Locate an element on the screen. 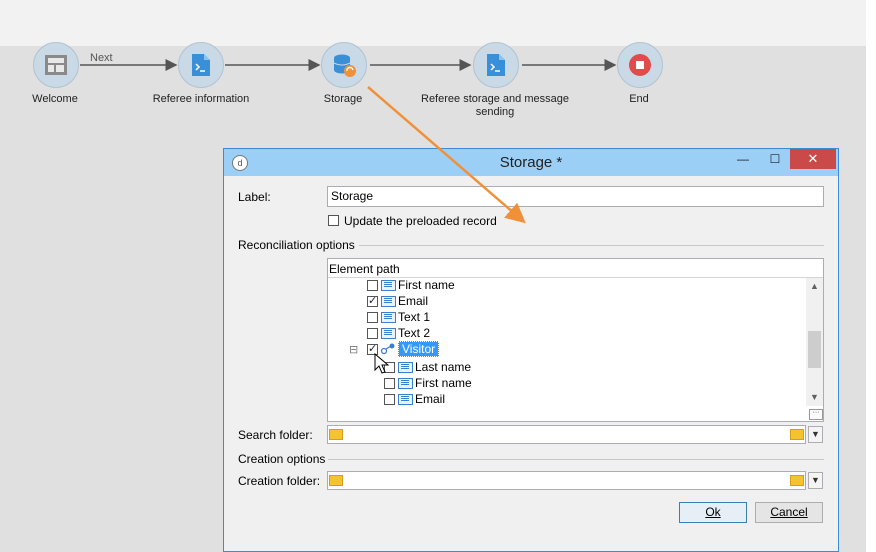  stop-icon is located at coordinates (640, 65).